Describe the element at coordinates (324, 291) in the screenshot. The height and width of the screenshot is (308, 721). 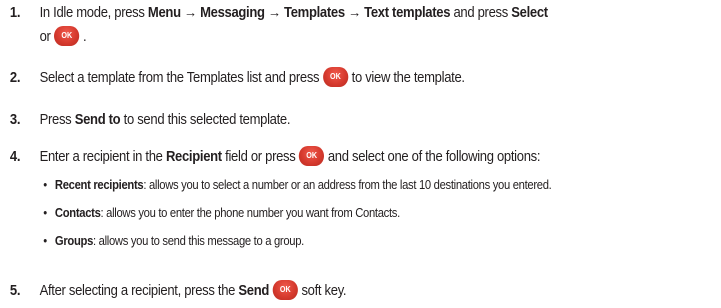
I see `step-text-part: soft key.` at that location.